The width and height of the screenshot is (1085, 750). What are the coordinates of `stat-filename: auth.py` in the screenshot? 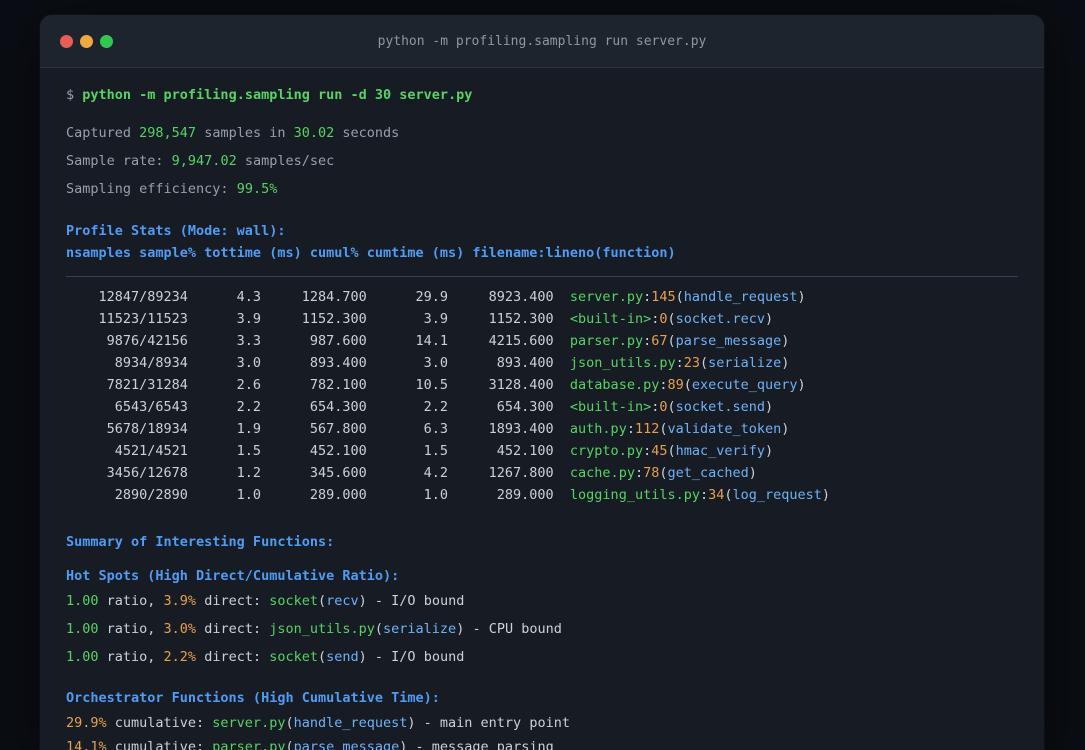 It's located at (598, 429).